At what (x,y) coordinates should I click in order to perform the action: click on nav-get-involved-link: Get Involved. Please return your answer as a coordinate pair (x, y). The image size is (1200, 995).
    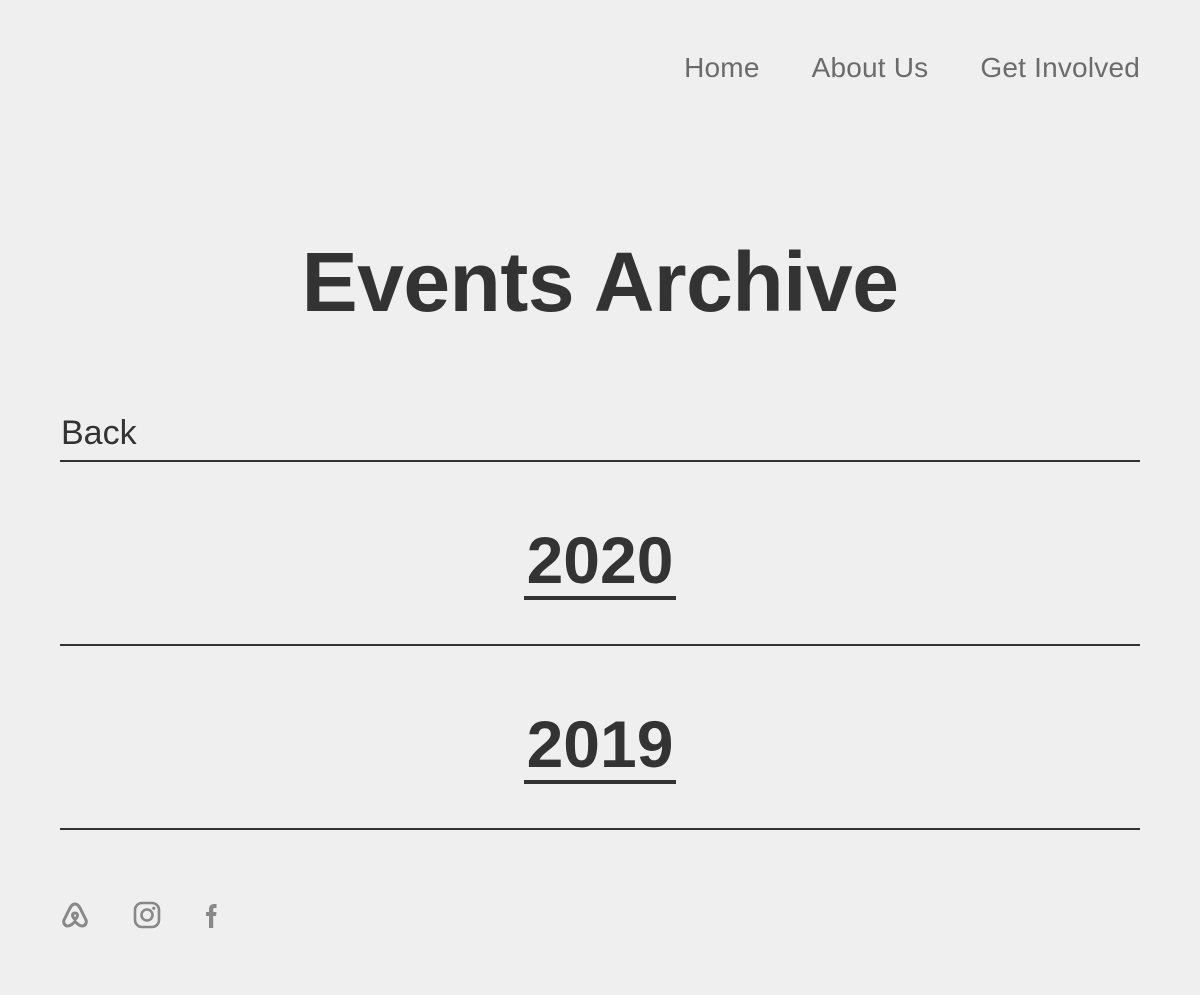
    Looking at the image, I should click on (1060, 68).